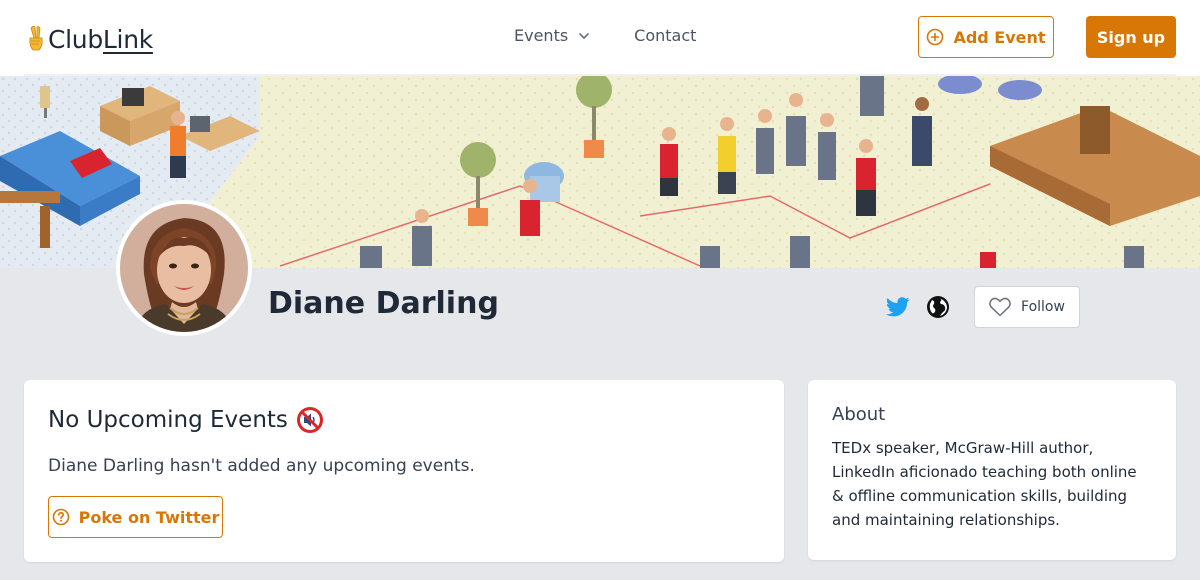 The image size is (1200, 580). I want to click on logo-text-club: Club, so click(75, 39).